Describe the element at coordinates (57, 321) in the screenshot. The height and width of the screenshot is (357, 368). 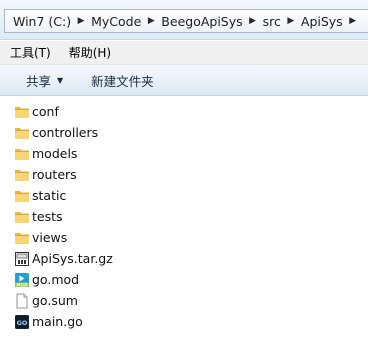
I see `file-name: main.go` at that location.